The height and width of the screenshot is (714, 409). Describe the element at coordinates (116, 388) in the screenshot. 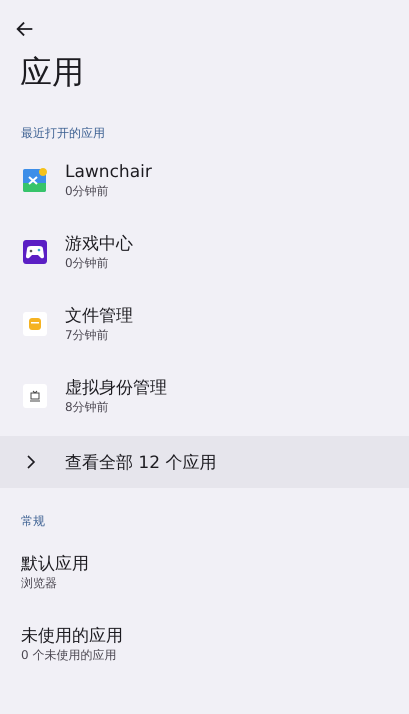

I see `app-name: 虚拟身份管理` at that location.